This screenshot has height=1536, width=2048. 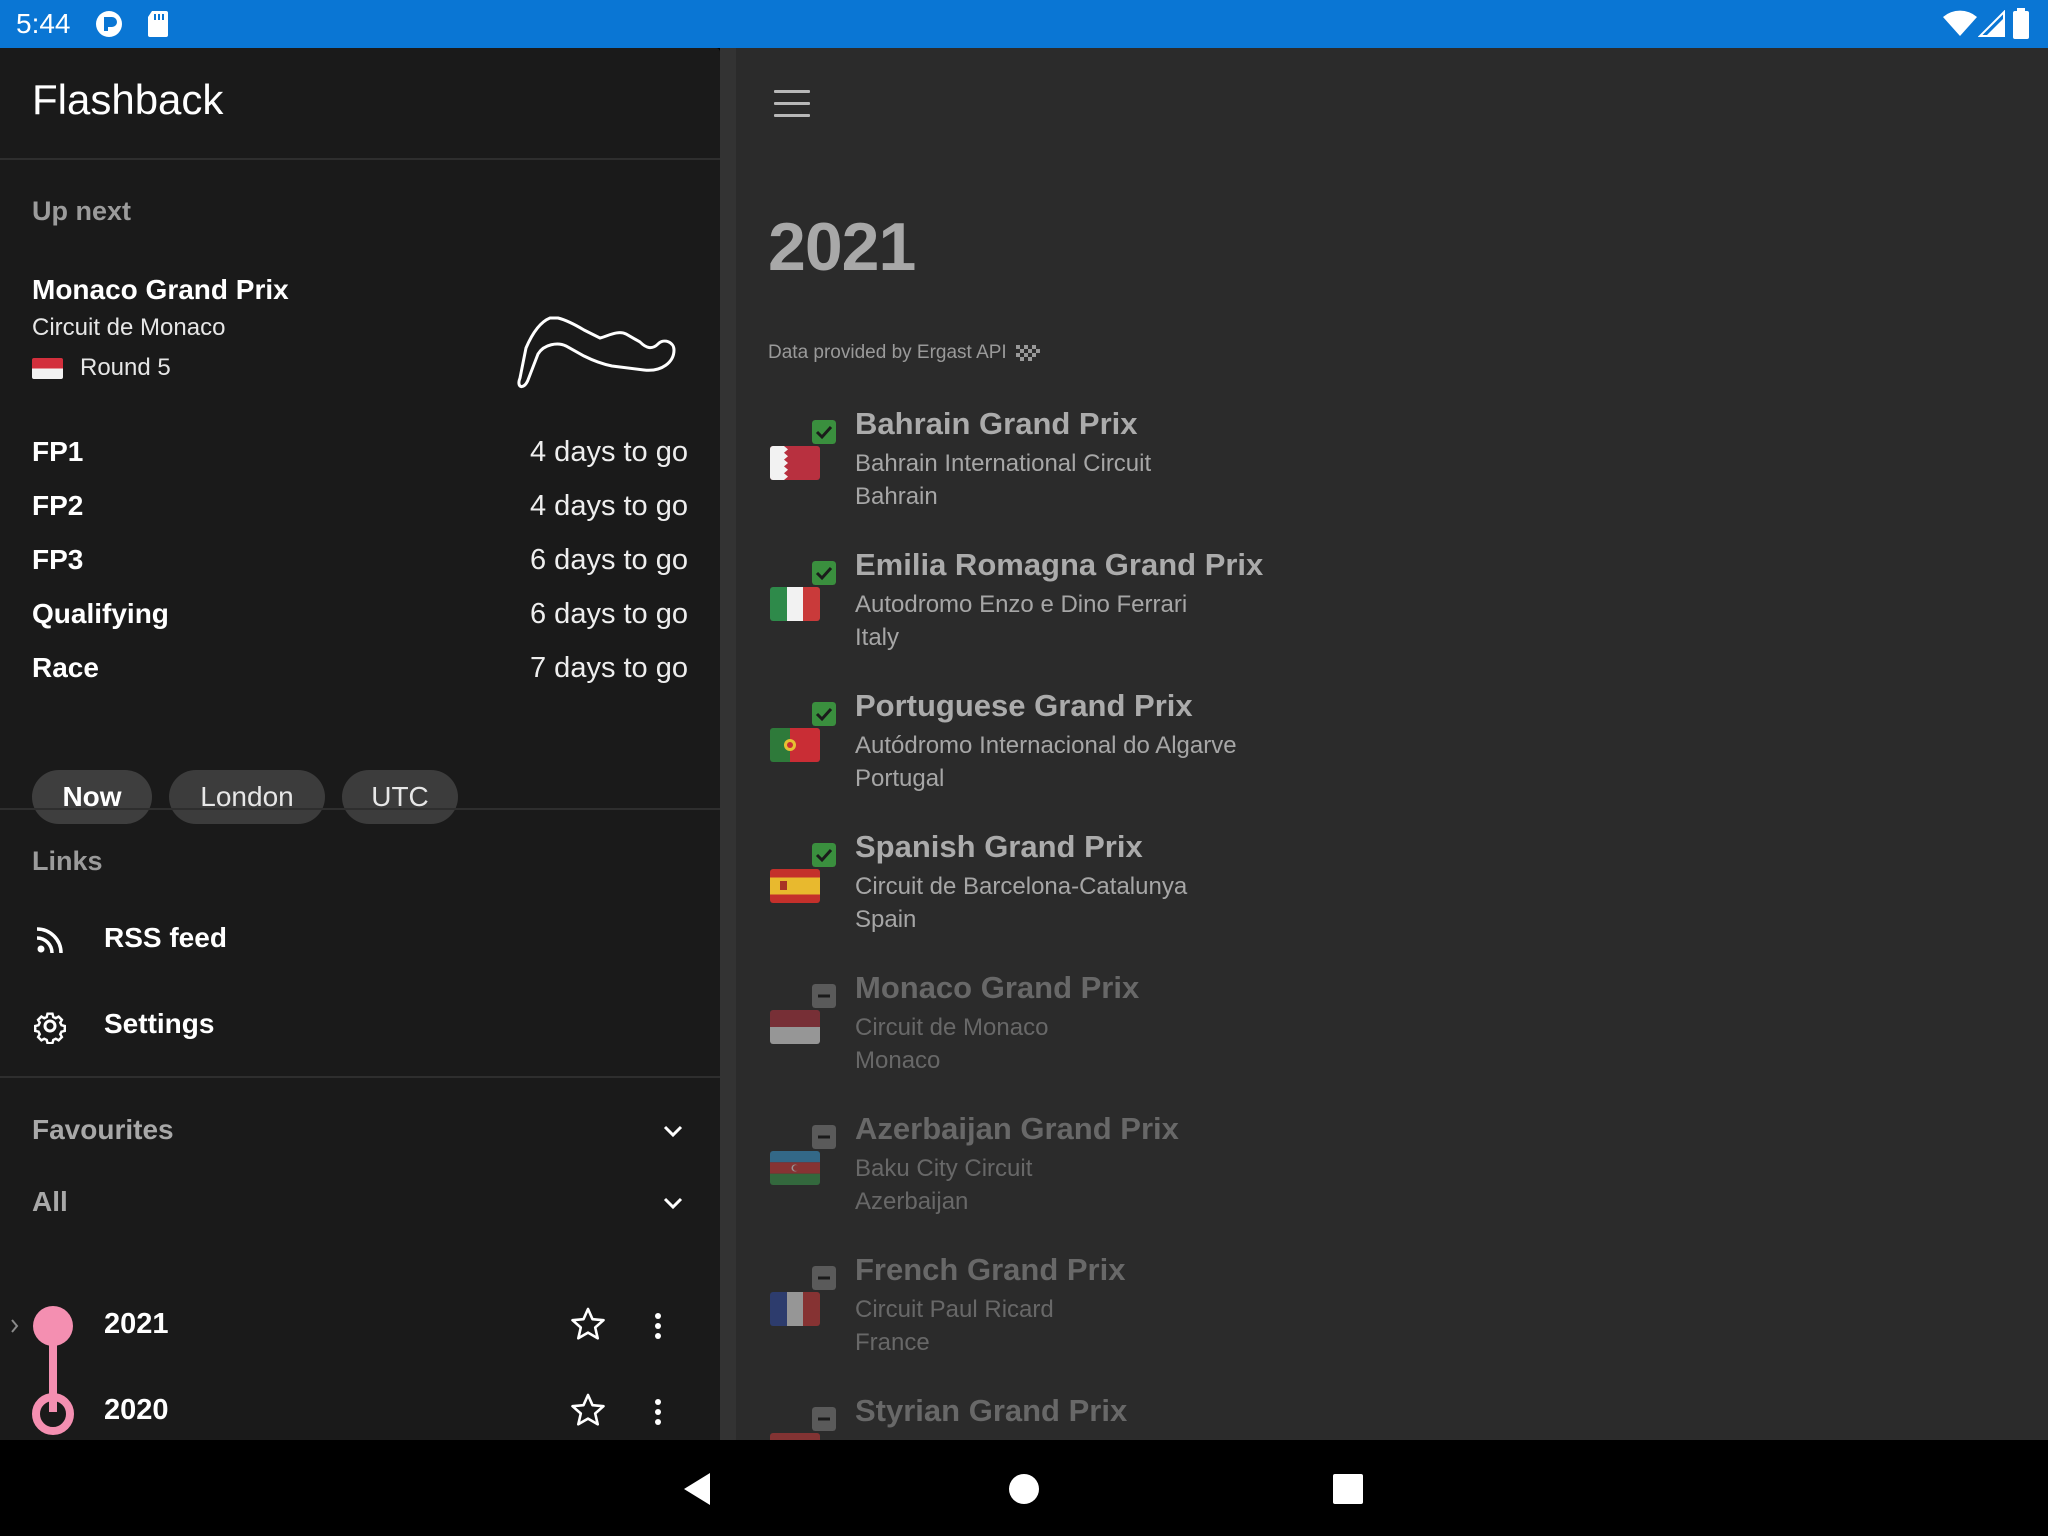 What do you see at coordinates (795, 1436) in the screenshot?
I see `austria-flag-icon` at bounding box center [795, 1436].